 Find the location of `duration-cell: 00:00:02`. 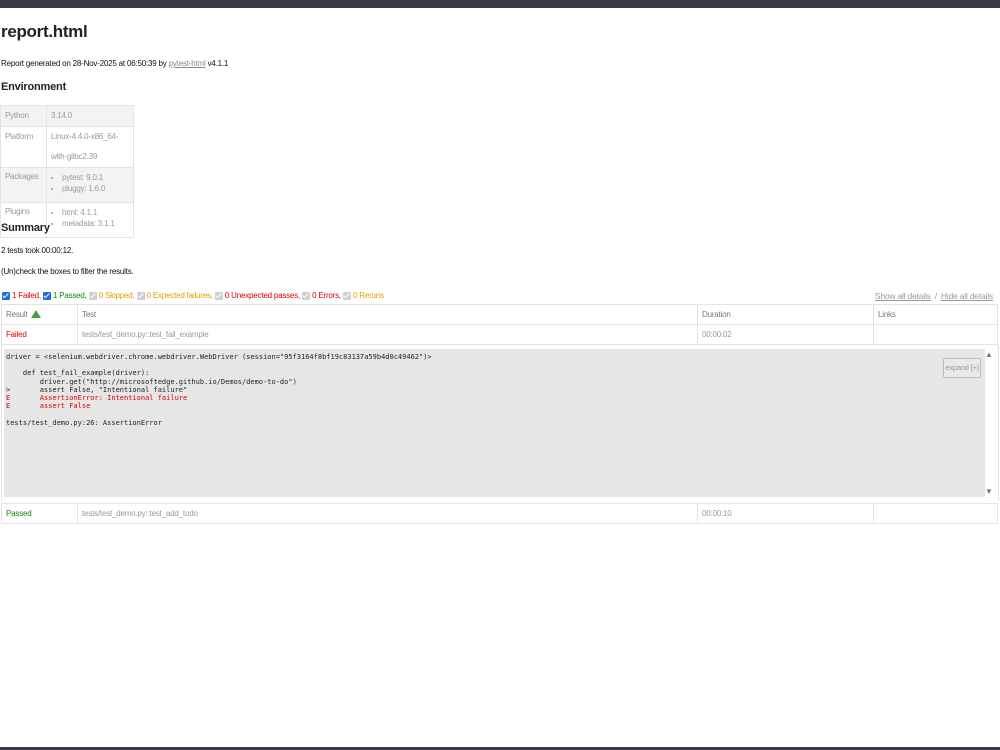

duration-cell: 00:00:02 is located at coordinates (785, 334).